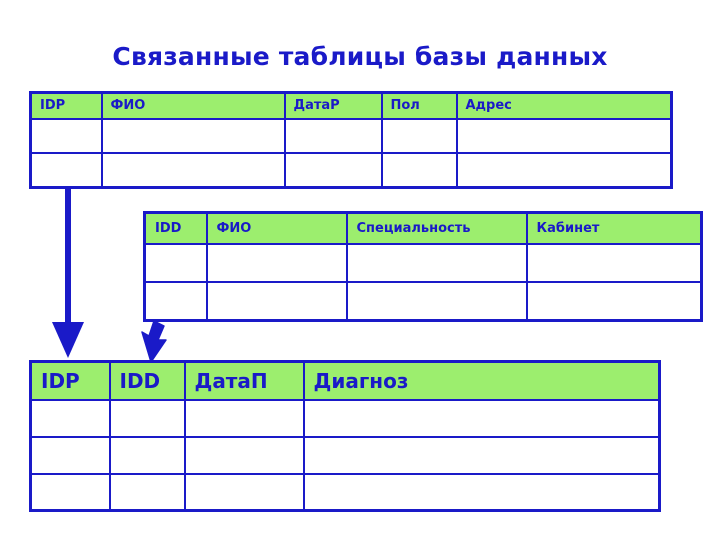 This screenshot has height=540, width=720. What do you see at coordinates (419, 105) in the screenshot?
I see `column-header-pol: Пол` at bounding box center [419, 105].